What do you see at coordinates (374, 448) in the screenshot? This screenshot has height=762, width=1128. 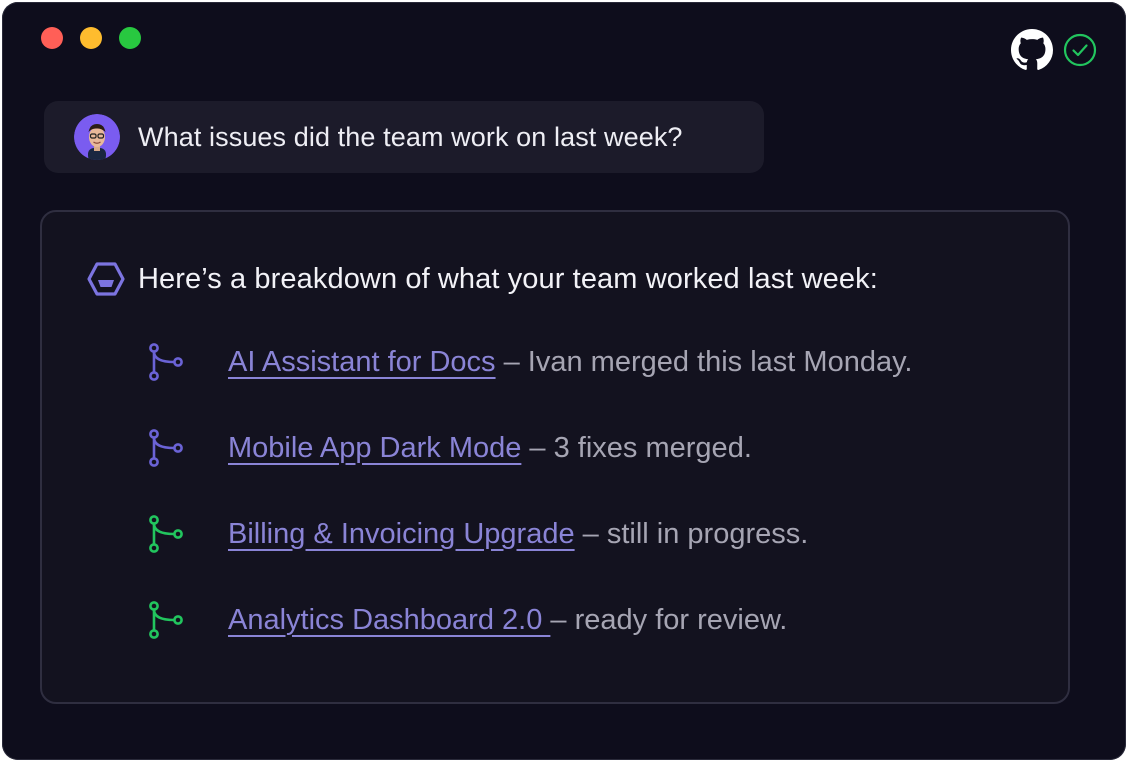 I see `issue-link: Mobile App Dark Mode` at bounding box center [374, 448].